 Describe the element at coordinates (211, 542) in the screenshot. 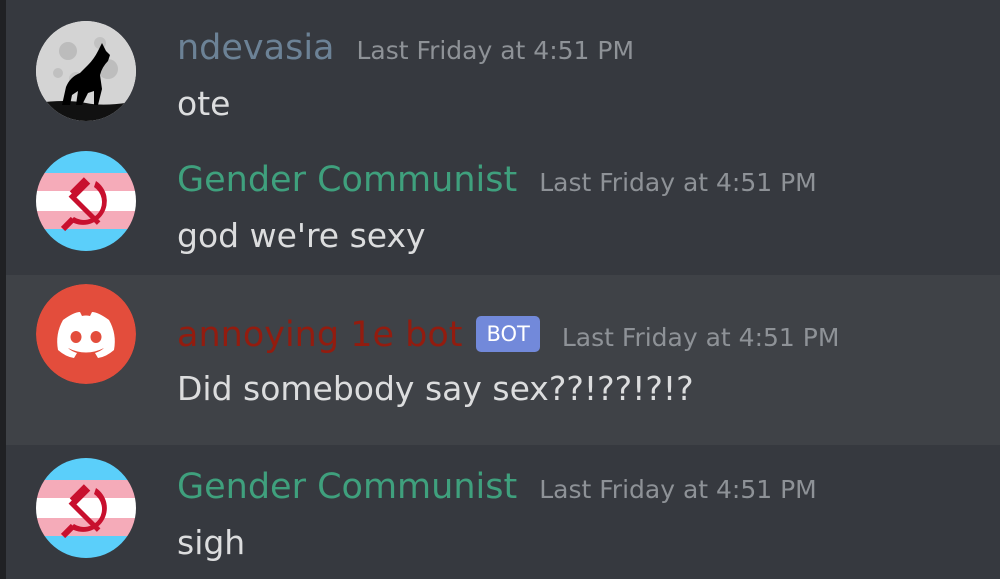

I see `message-content: sigh` at that location.